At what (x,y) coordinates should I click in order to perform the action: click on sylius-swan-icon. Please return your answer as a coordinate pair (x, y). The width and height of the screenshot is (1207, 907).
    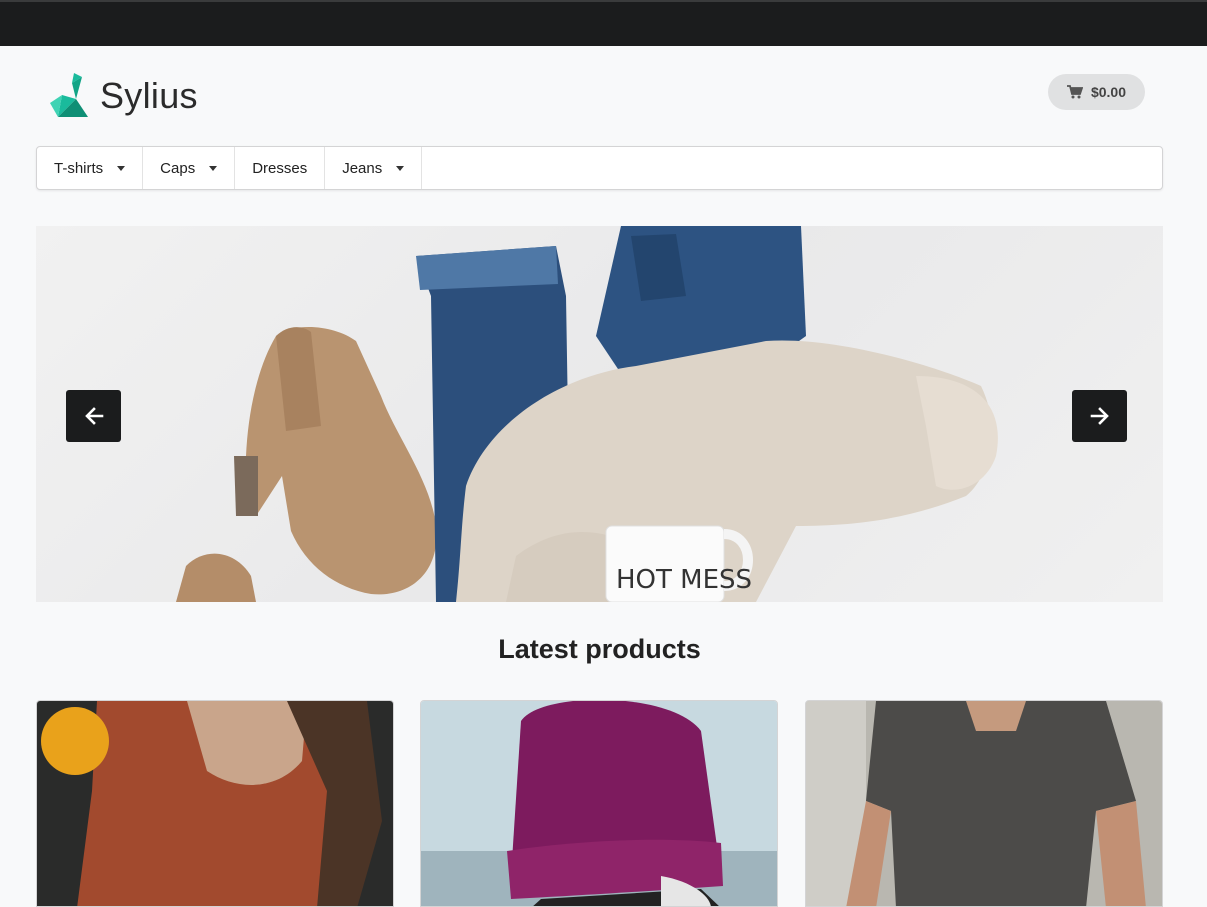
    Looking at the image, I should click on (69, 95).